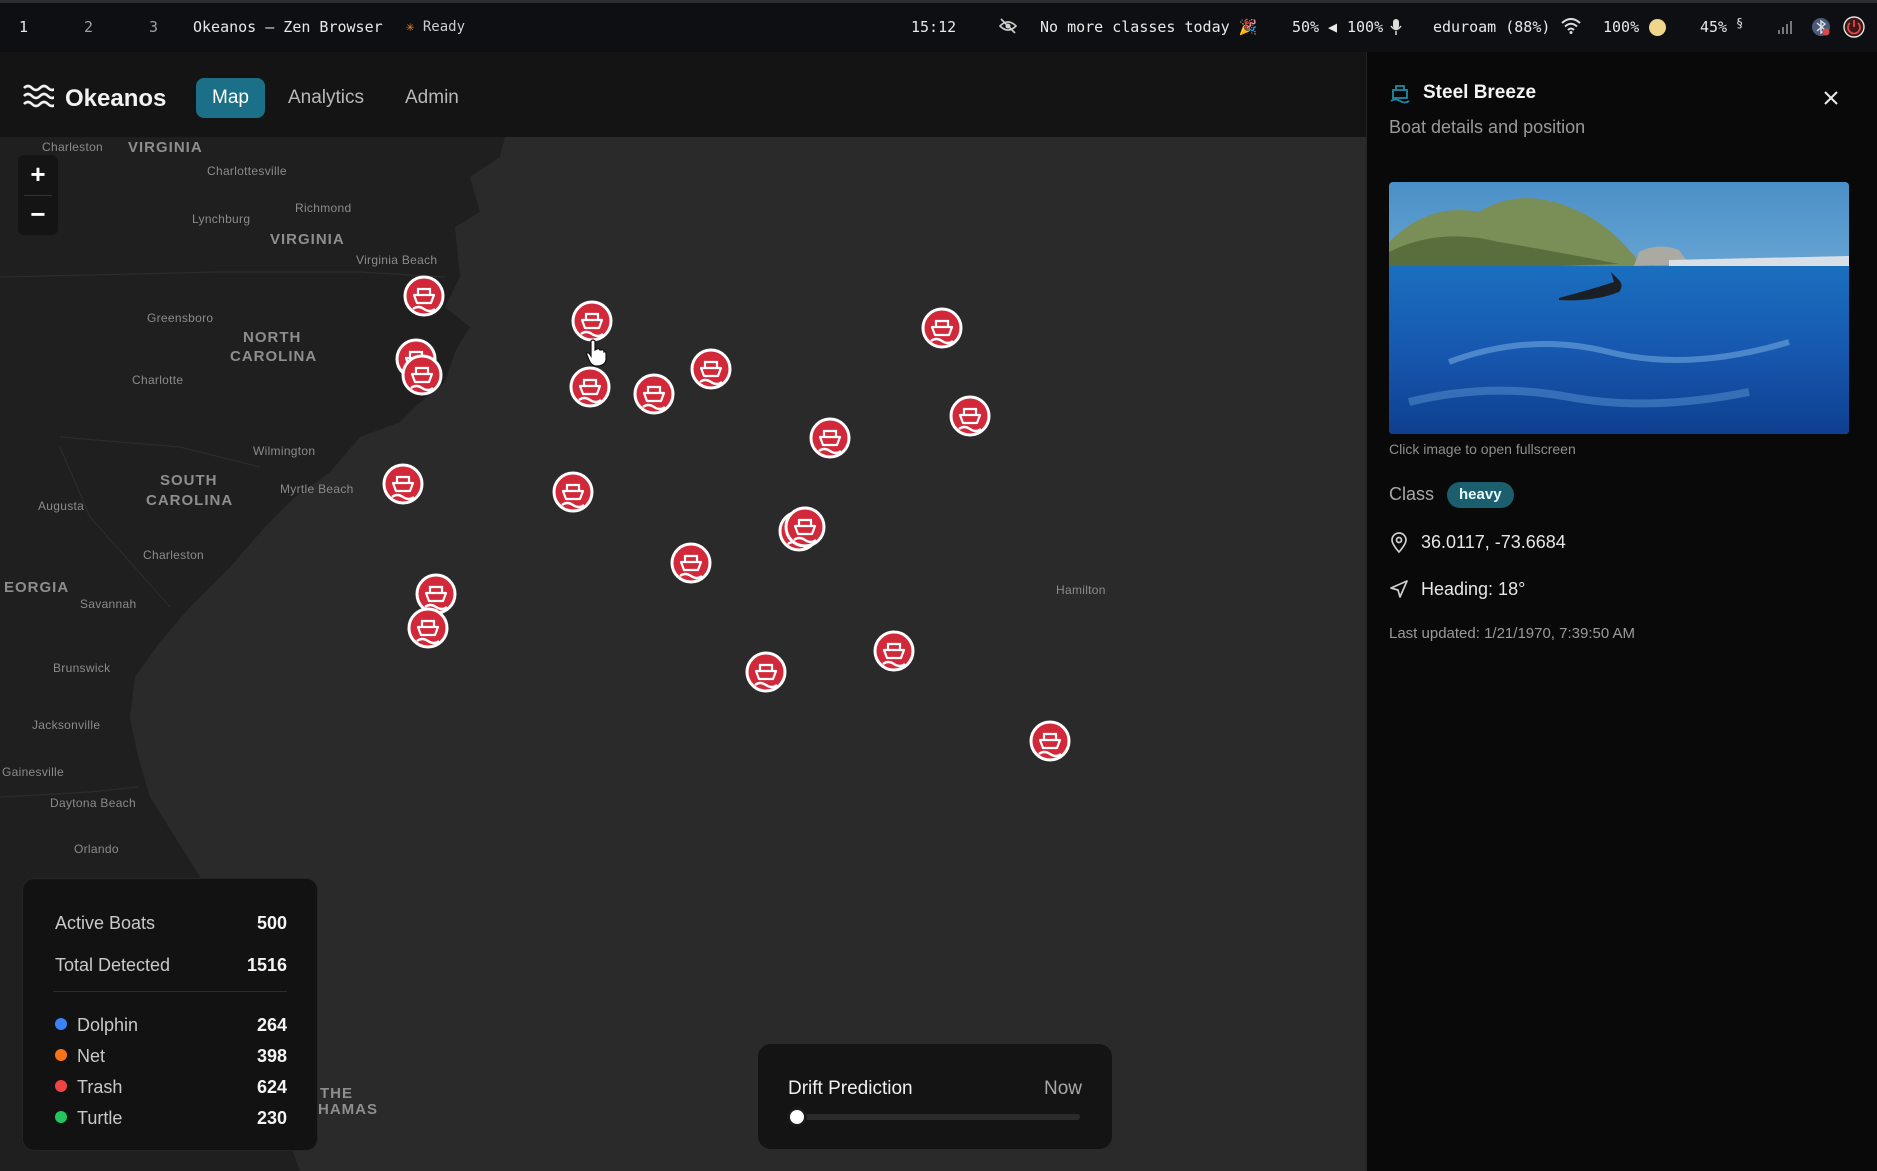  What do you see at coordinates (1657, 27) in the screenshot?
I see `battery-icon` at bounding box center [1657, 27].